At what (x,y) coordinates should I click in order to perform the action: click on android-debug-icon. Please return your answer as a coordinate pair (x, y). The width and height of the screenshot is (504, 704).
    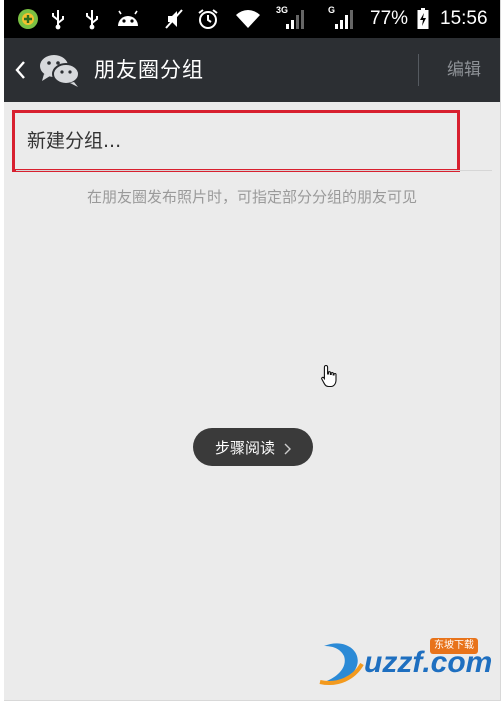
    Looking at the image, I should click on (128, 19).